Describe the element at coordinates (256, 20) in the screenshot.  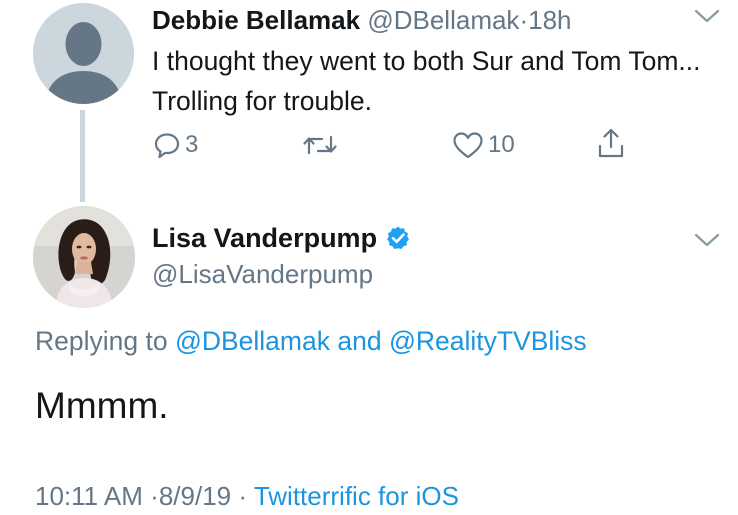
I see `display-name: Debbie Bellamak` at that location.